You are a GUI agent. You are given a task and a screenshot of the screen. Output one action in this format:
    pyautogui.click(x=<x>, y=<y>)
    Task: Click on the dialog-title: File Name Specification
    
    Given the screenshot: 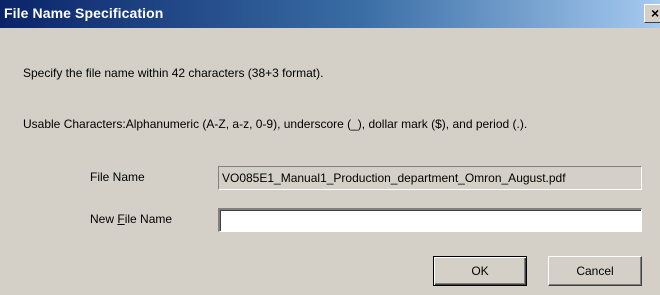 What is the action you would take?
    pyautogui.click(x=84, y=13)
    